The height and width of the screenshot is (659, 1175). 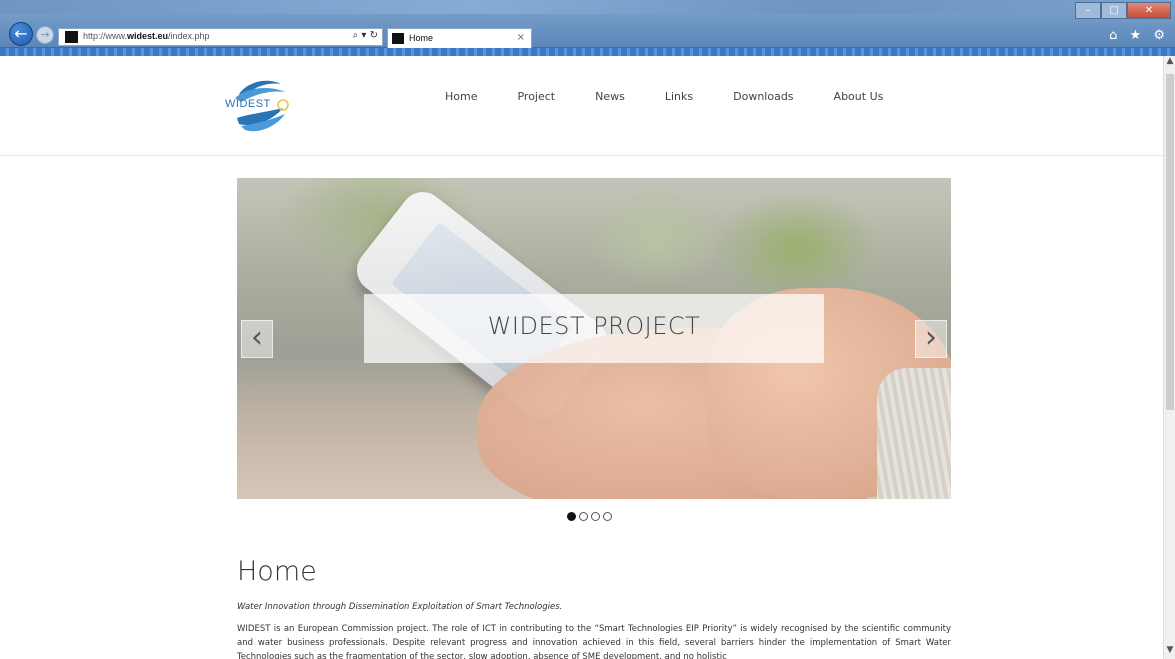 I want to click on slide-caption: WIDEST PROJECT, so click(x=594, y=328).